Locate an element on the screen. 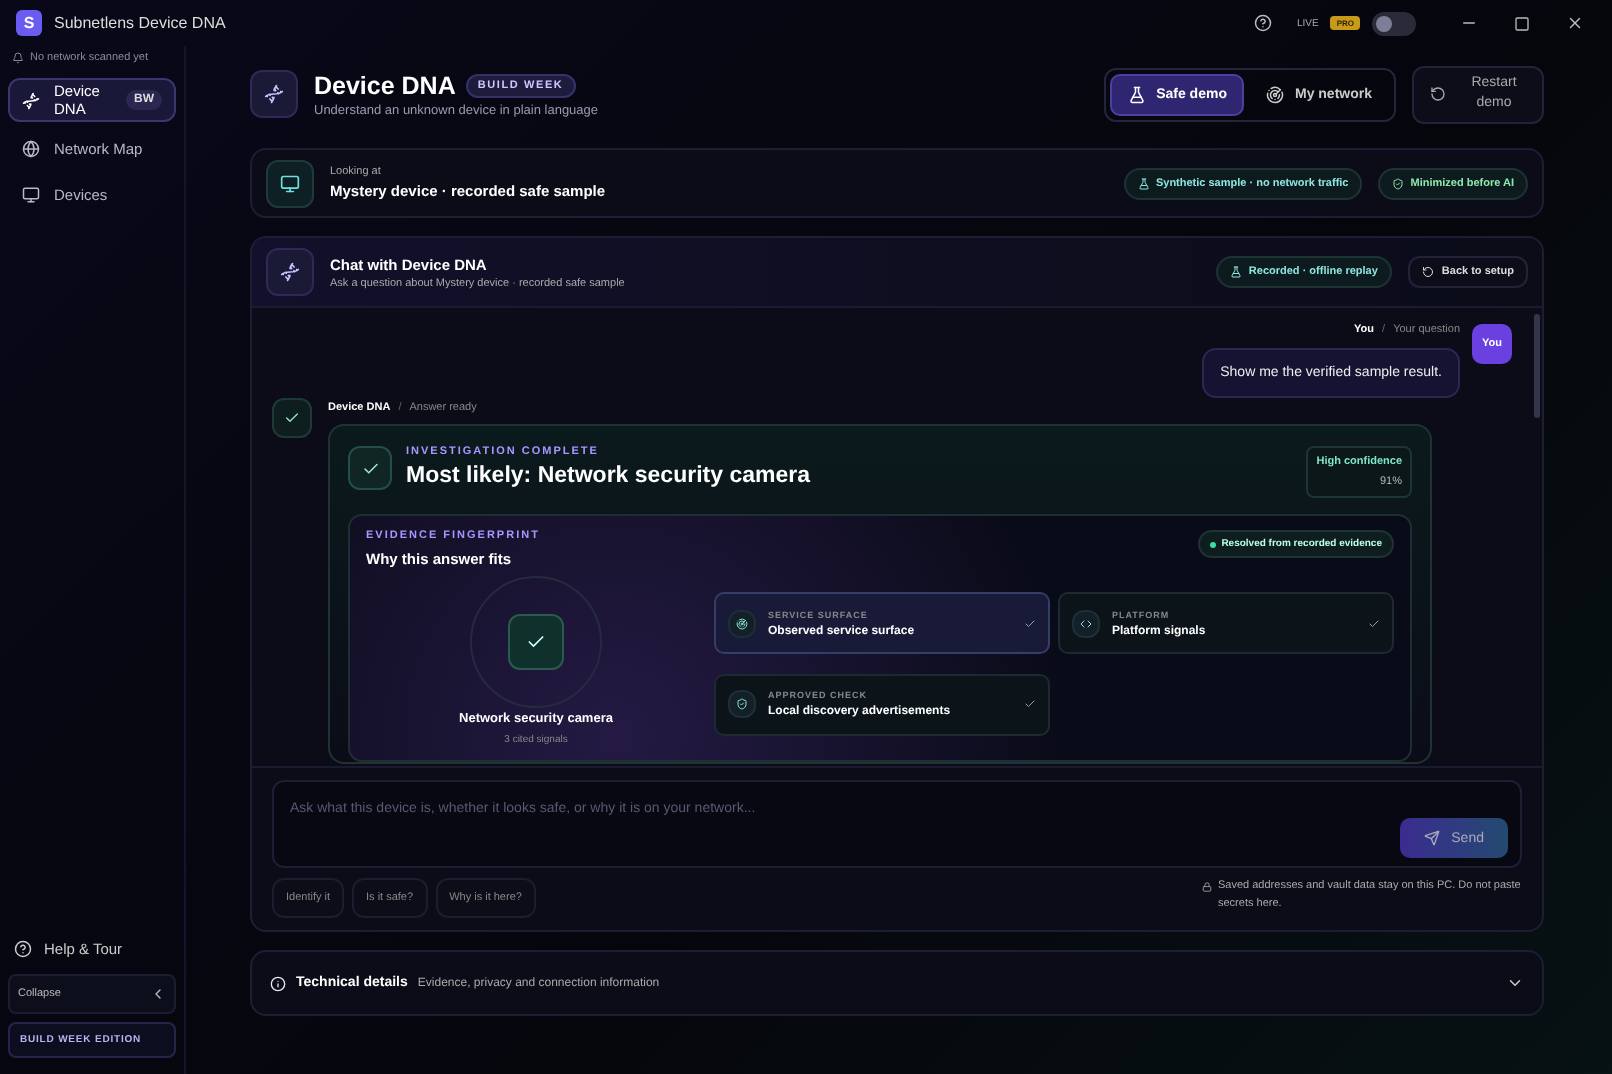 Image resolution: width=1612 pixels, height=1074 pixels. chevron-down-icon is located at coordinates (1515, 983).